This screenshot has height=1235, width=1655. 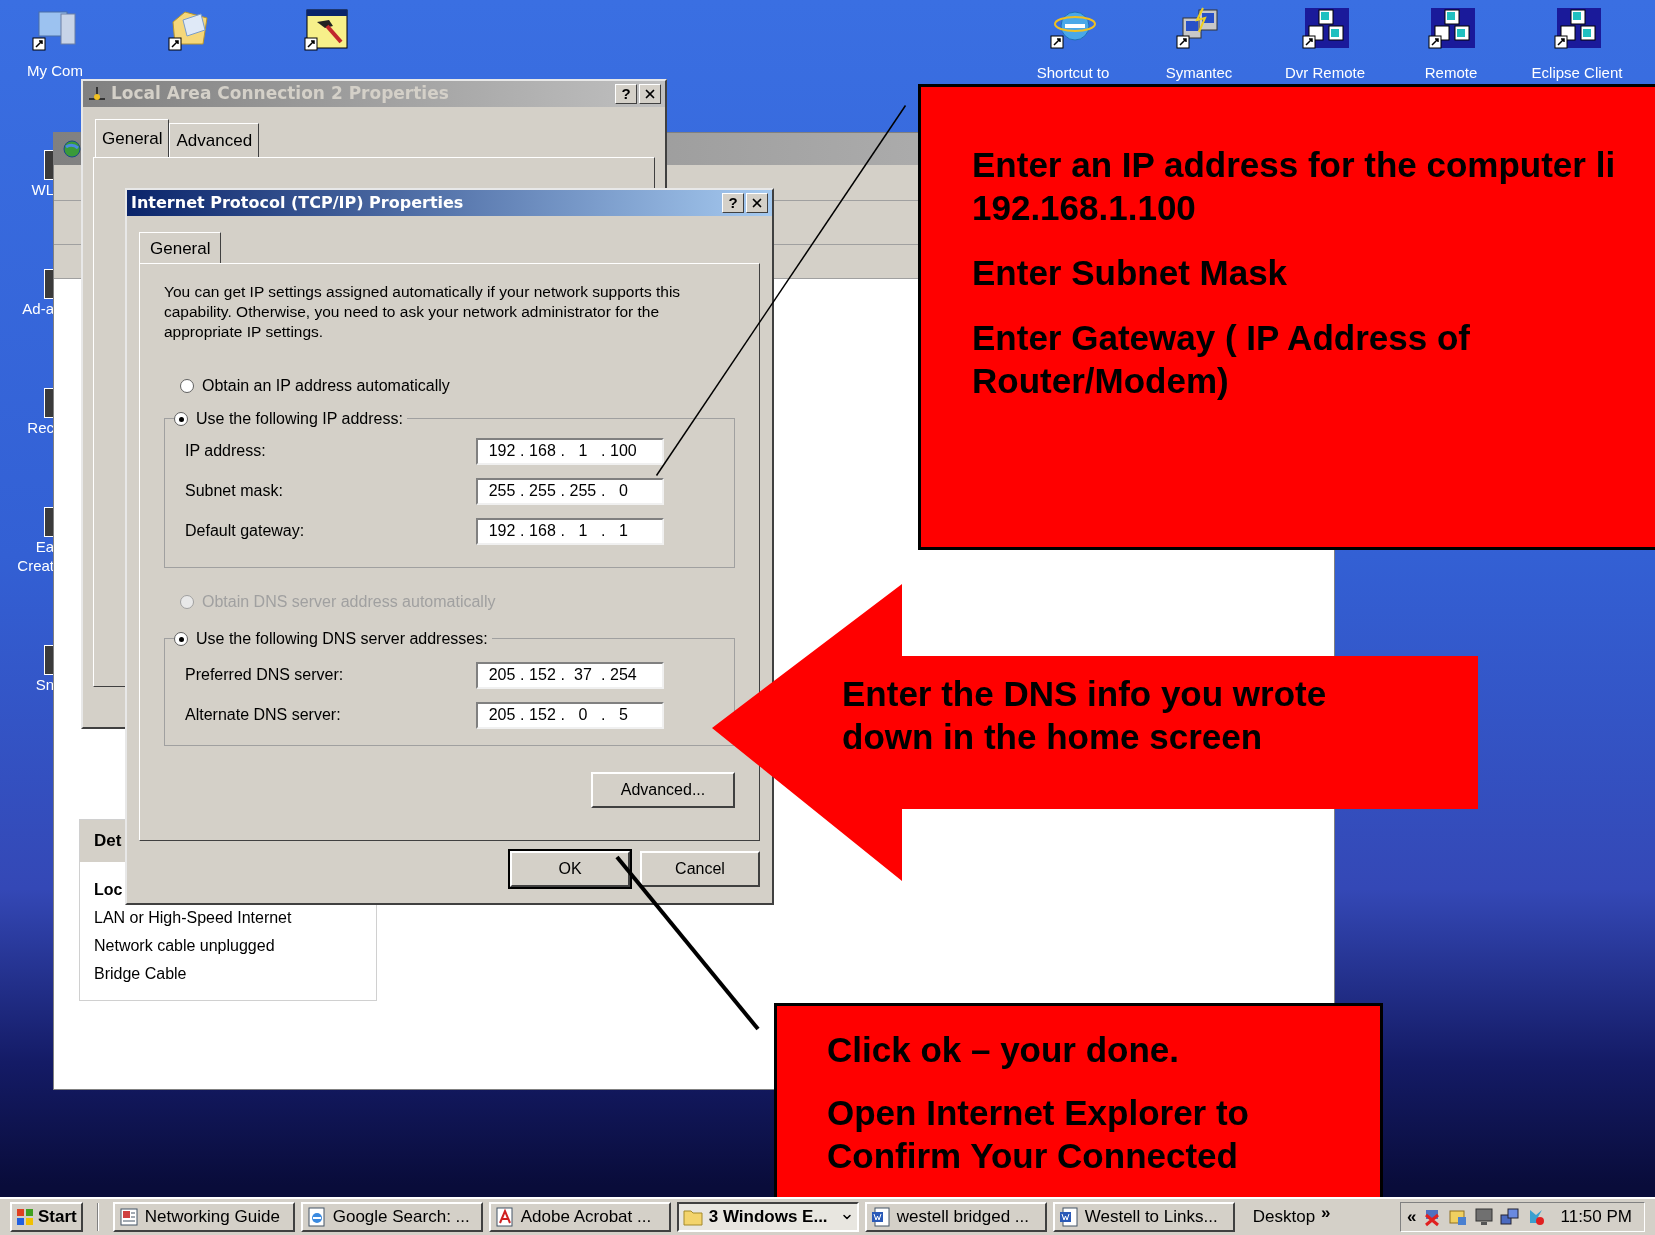 What do you see at coordinates (504, 1217) in the screenshot?
I see `pdf-document-icon` at bounding box center [504, 1217].